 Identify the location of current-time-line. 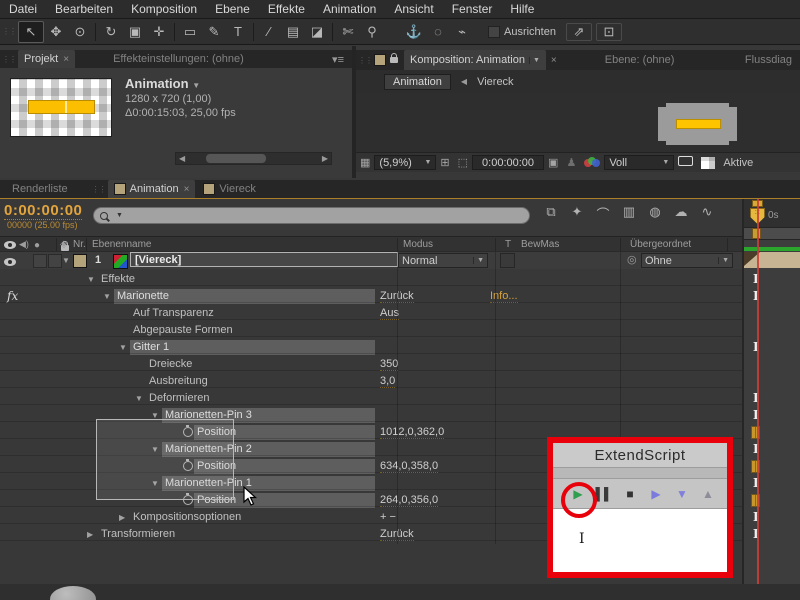
(758, 391).